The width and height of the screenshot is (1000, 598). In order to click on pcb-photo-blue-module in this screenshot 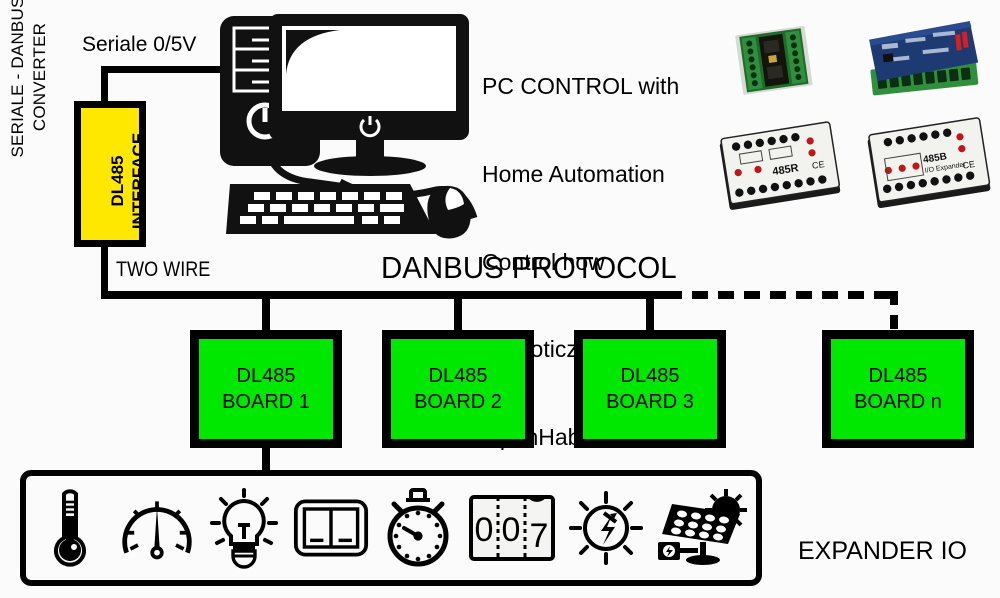, I will do `click(925, 64)`.